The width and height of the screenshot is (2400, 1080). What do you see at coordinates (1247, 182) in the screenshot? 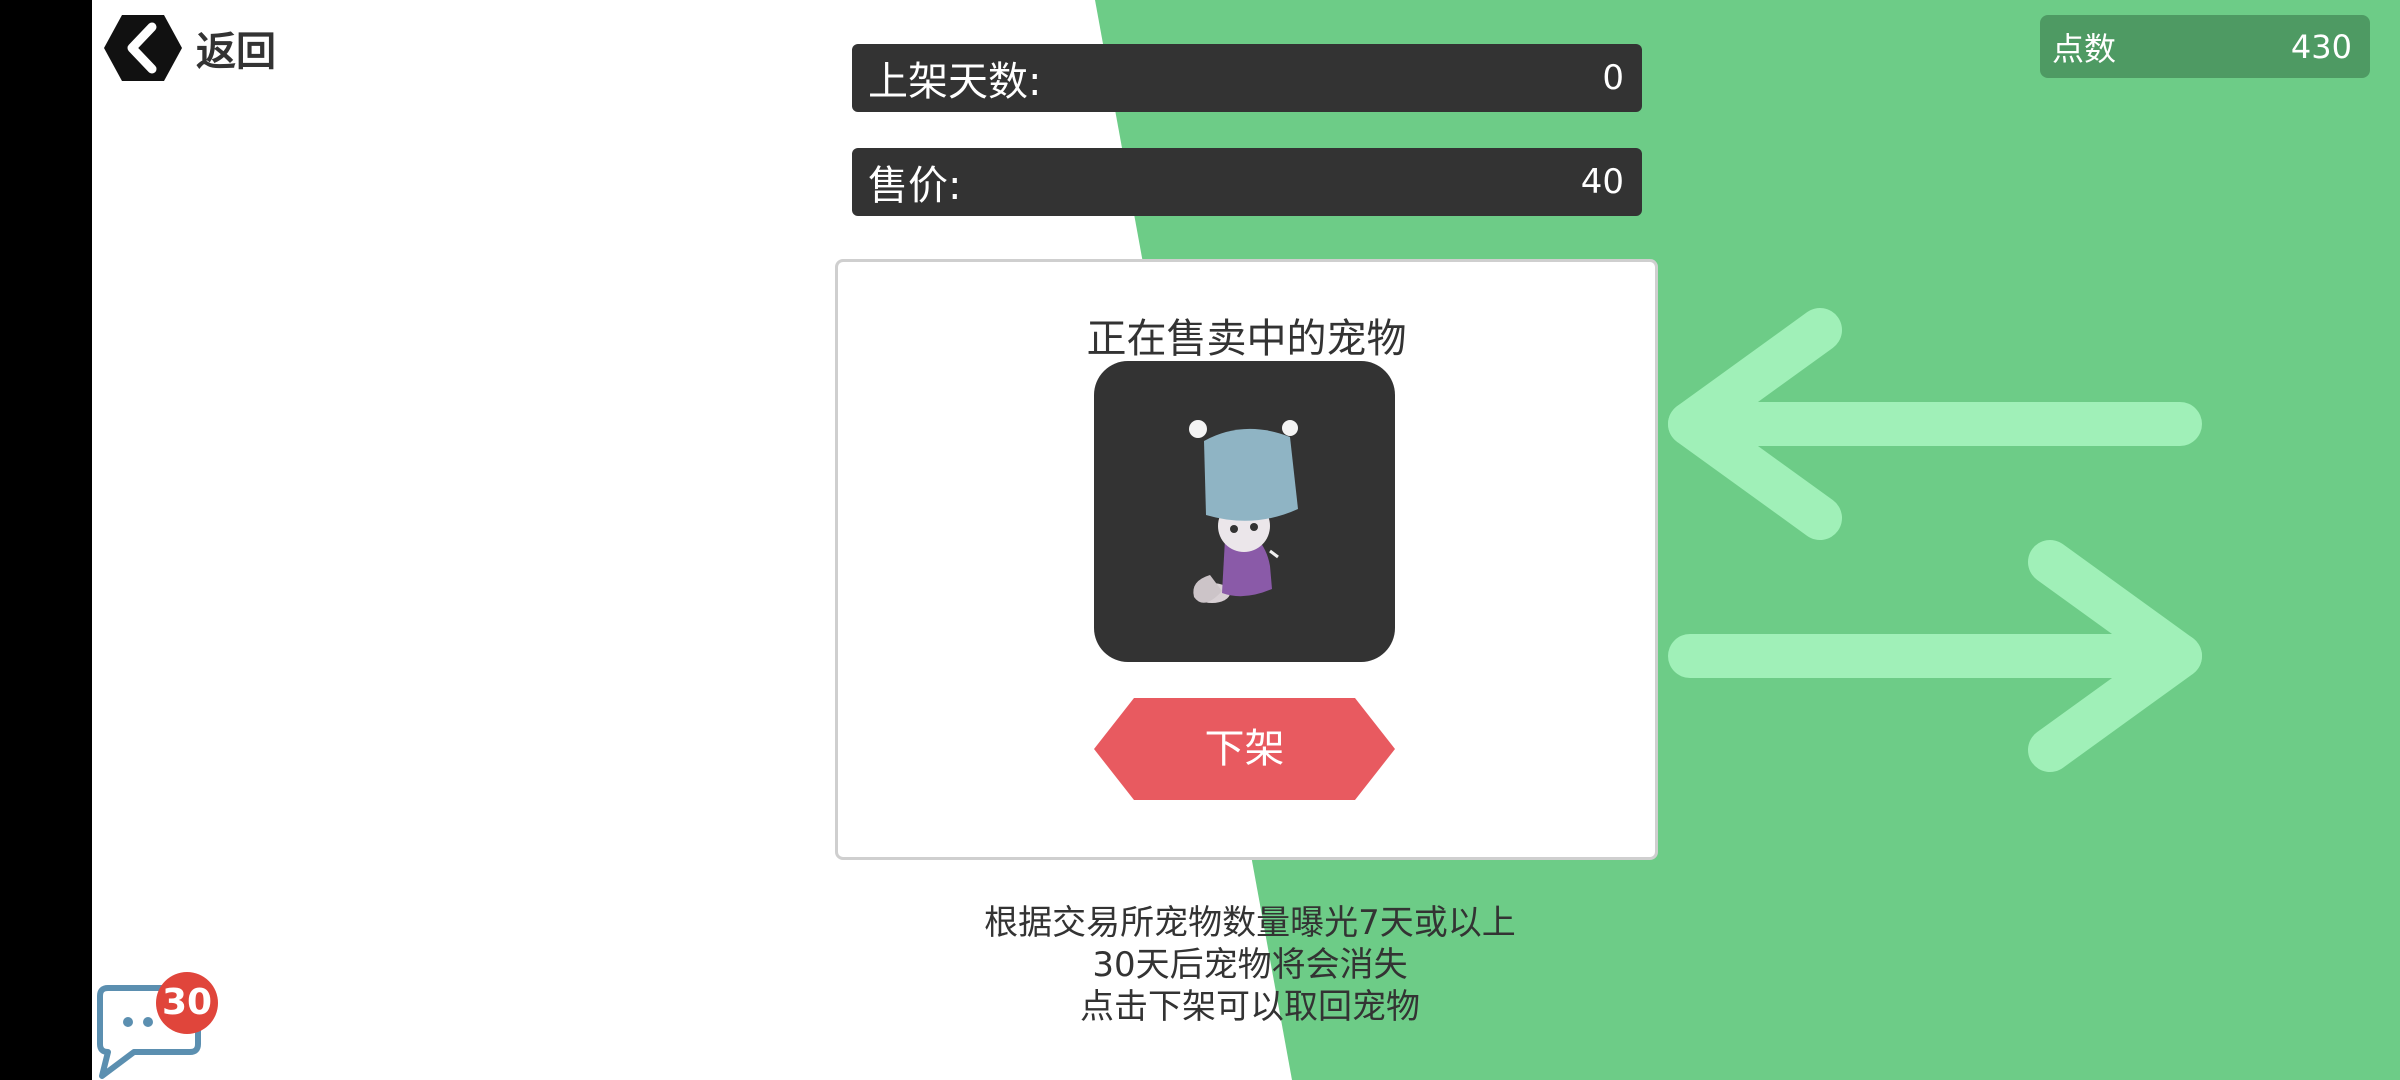
I see `price-bar: 售价: 40` at bounding box center [1247, 182].